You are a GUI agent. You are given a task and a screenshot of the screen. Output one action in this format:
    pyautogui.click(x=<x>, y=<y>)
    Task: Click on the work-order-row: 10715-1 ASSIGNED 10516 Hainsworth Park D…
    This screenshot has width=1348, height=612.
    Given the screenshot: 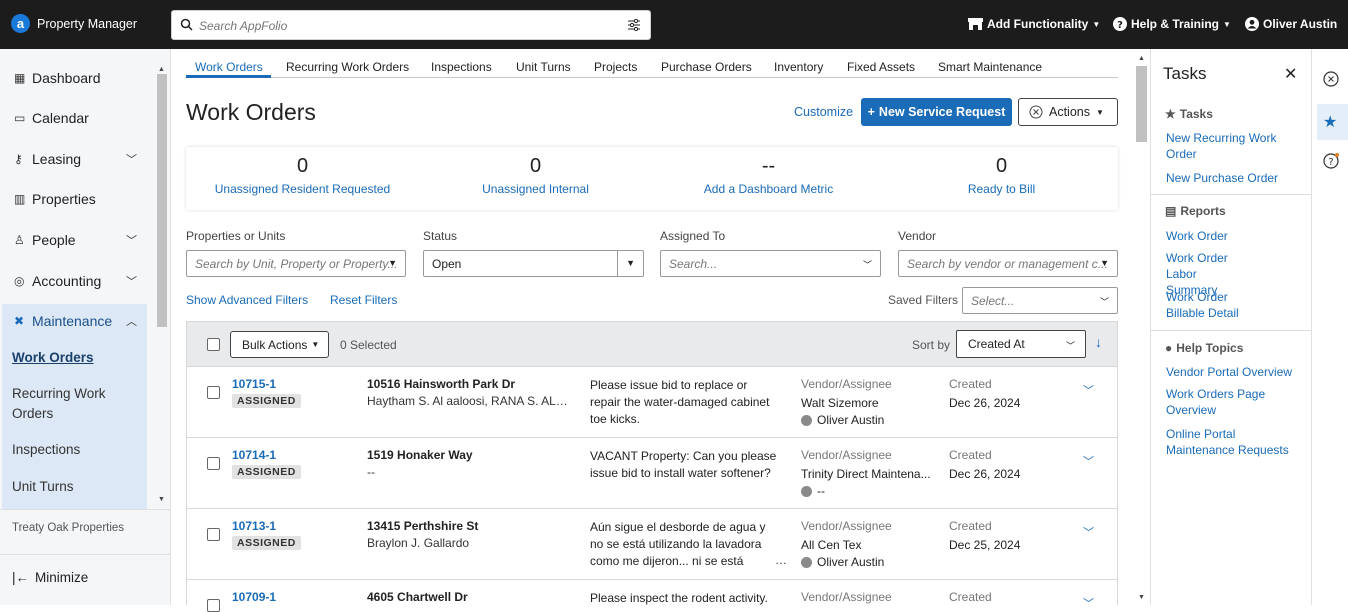 What is the action you would take?
    pyautogui.click(x=652, y=402)
    